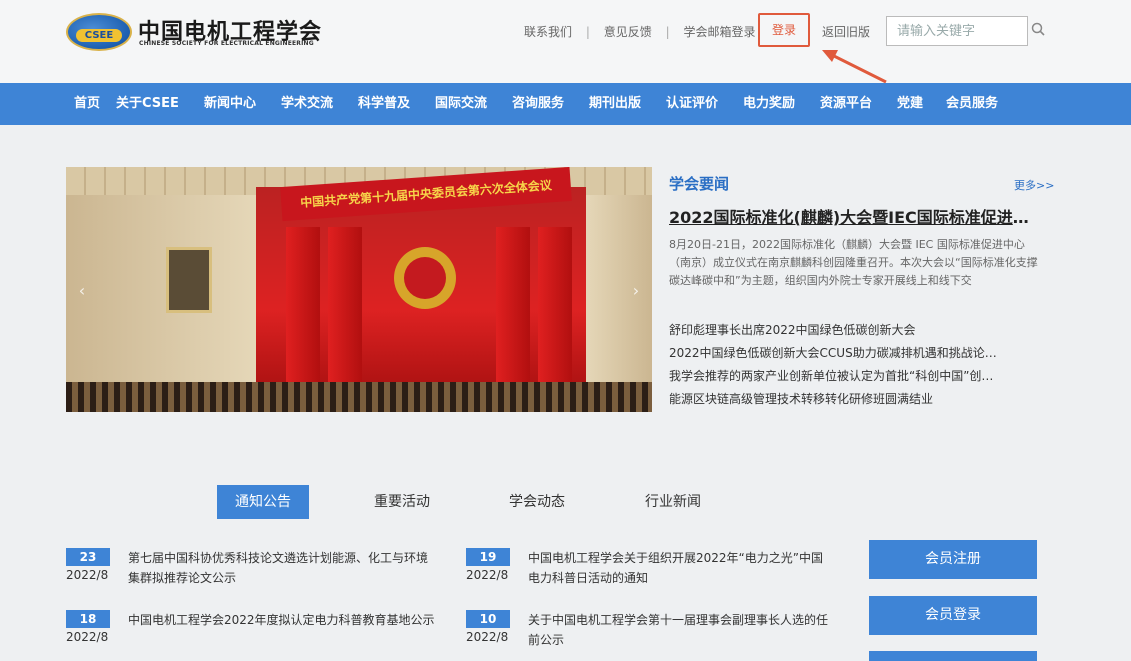  Describe the element at coordinates (1038, 29) in the screenshot. I see `search-icon` at that location.